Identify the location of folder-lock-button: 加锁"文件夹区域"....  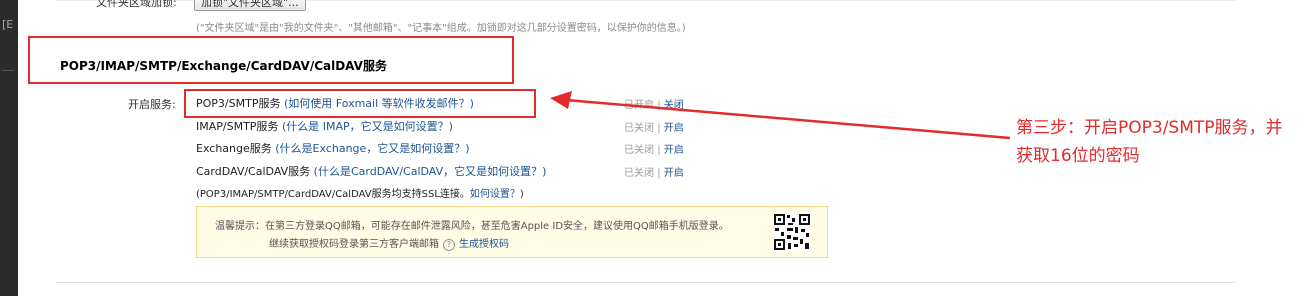
(250, 5).